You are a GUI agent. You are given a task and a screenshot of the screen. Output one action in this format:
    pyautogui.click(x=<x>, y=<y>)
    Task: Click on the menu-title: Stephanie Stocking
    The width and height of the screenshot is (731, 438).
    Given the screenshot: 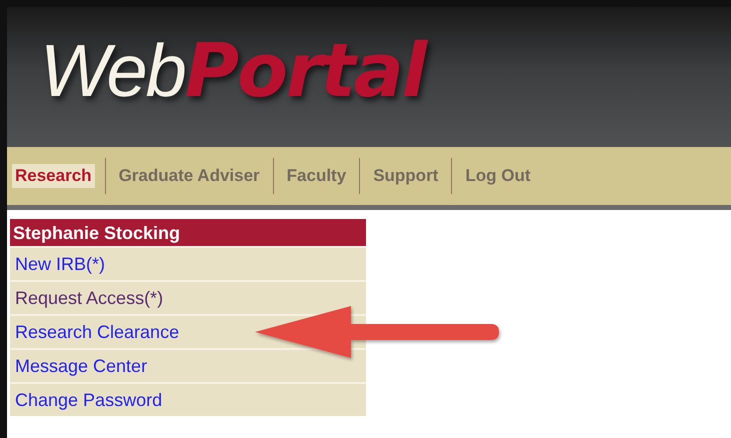 What is the action you would take?
    pyautogui.click(x=188, y=232)
    